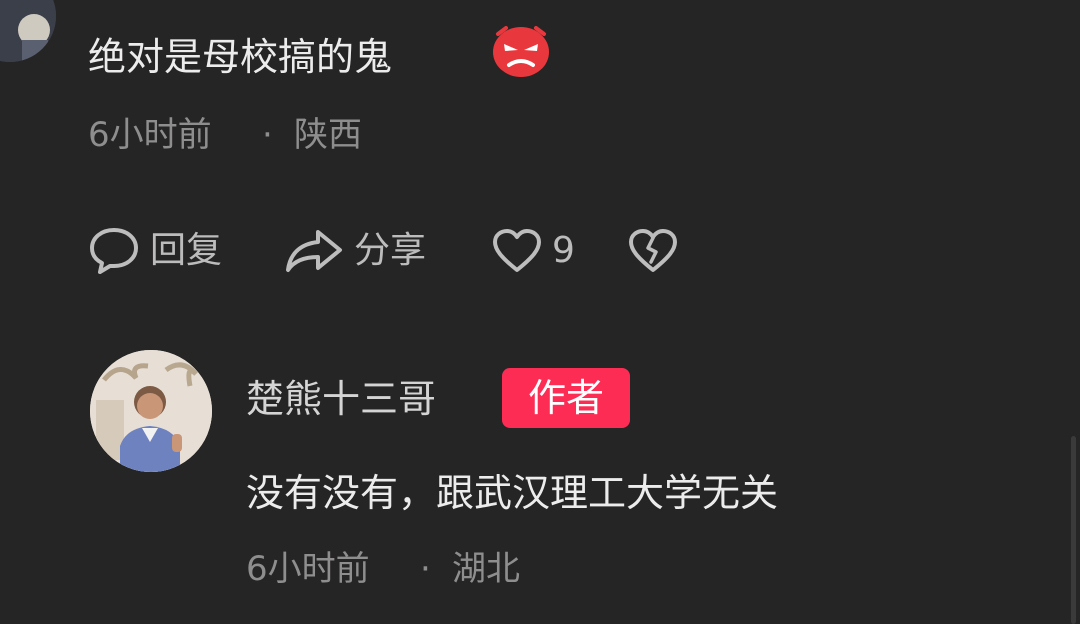 The height and width of the screenshot is (624, 1080). What do you see at coordinates (240, 57) in the screenshot?
I see `comment-body: 绝对是母校搞的鬼` at bounding box center [240, 57].